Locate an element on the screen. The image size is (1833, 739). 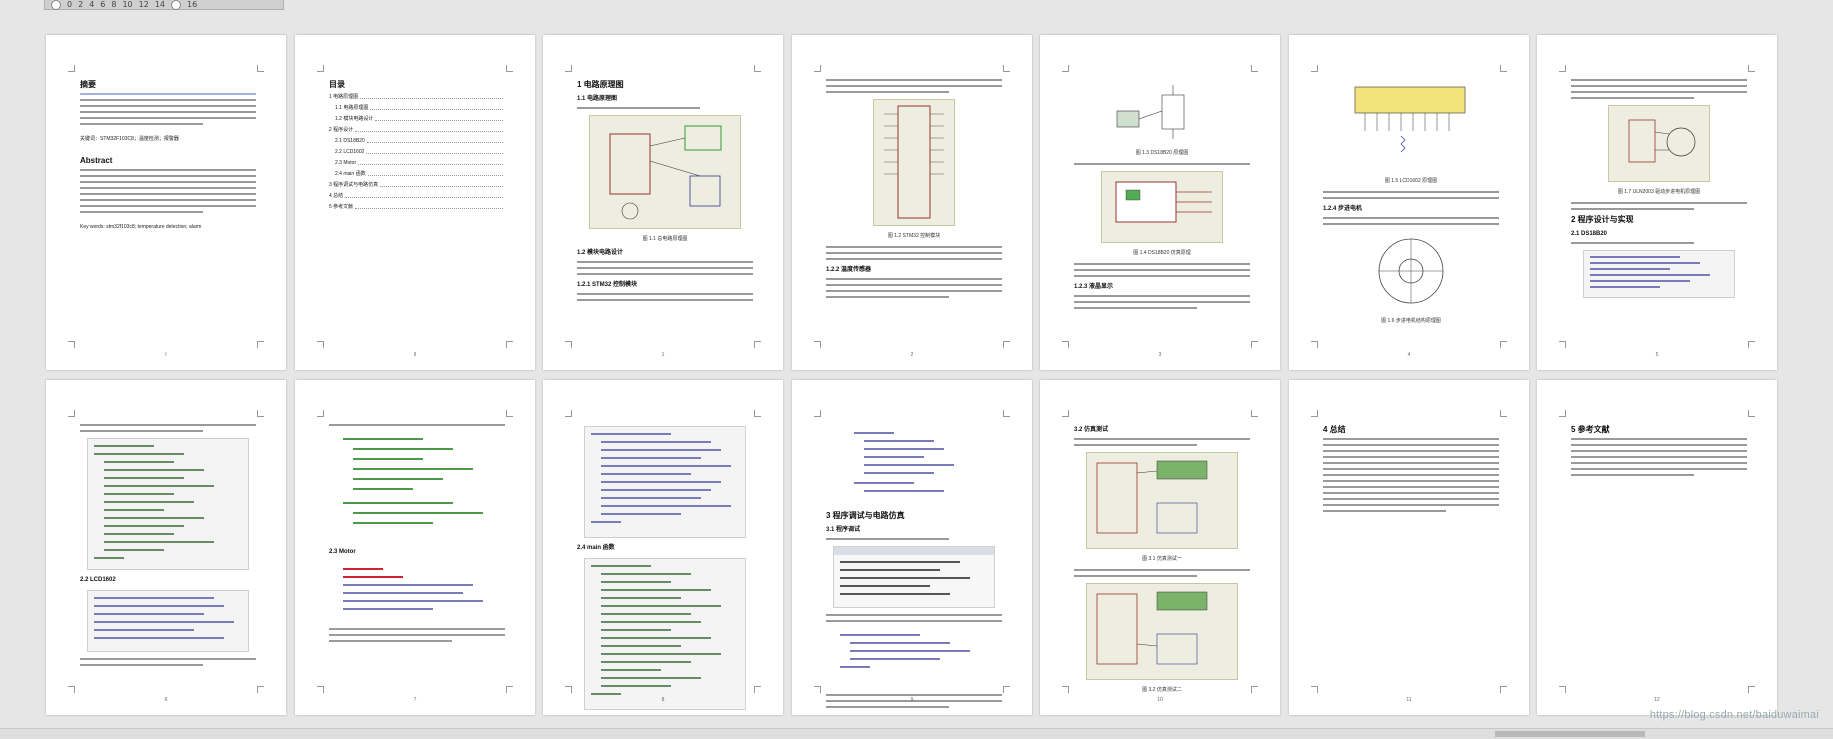
section-heading: 2.1 DS18B20 is located at coordinates (1589, 234).